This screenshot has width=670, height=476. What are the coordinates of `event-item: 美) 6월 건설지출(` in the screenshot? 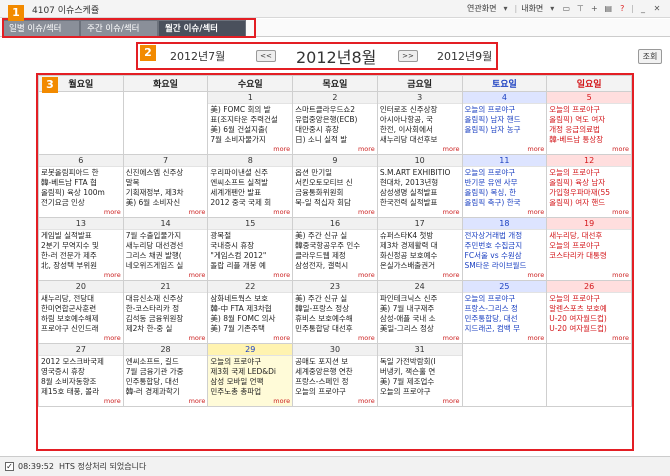 It's located at (250, 129).